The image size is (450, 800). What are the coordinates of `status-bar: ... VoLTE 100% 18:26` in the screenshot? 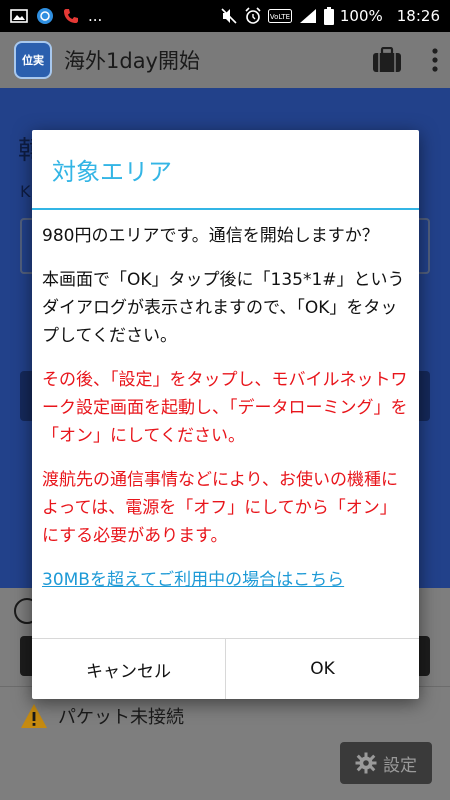 It's located at (225, 16).